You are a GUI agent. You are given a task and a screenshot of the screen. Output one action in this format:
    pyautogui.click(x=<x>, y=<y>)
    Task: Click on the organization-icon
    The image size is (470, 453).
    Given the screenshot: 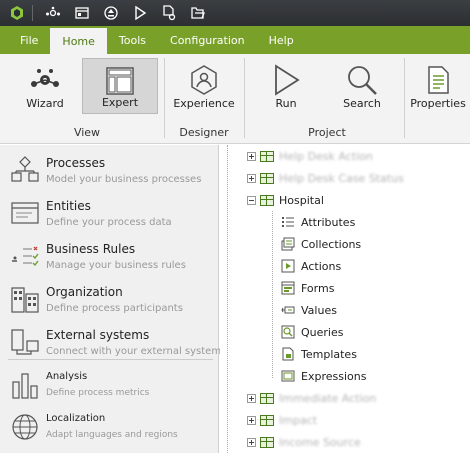 What is the action you would take?
    pyautogui.click(x=25, y=300)
    